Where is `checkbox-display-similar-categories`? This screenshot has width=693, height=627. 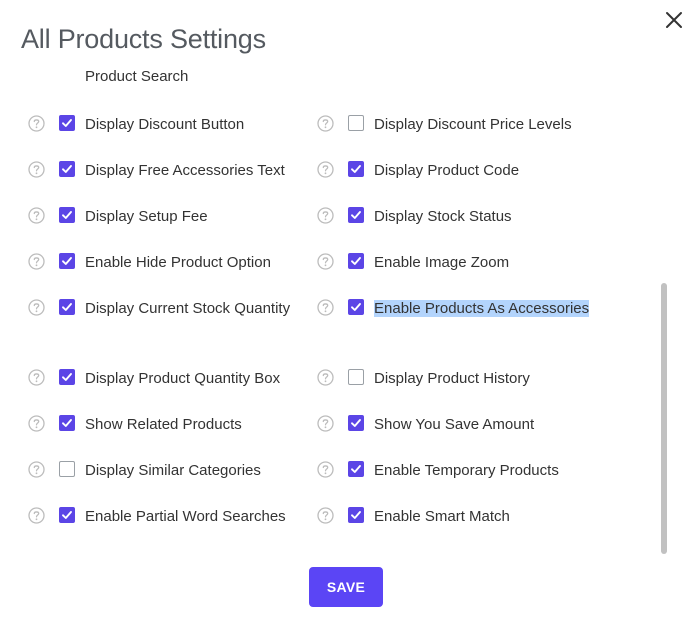 checkbox-display-similar-categories is located at coordinates (67, 469).